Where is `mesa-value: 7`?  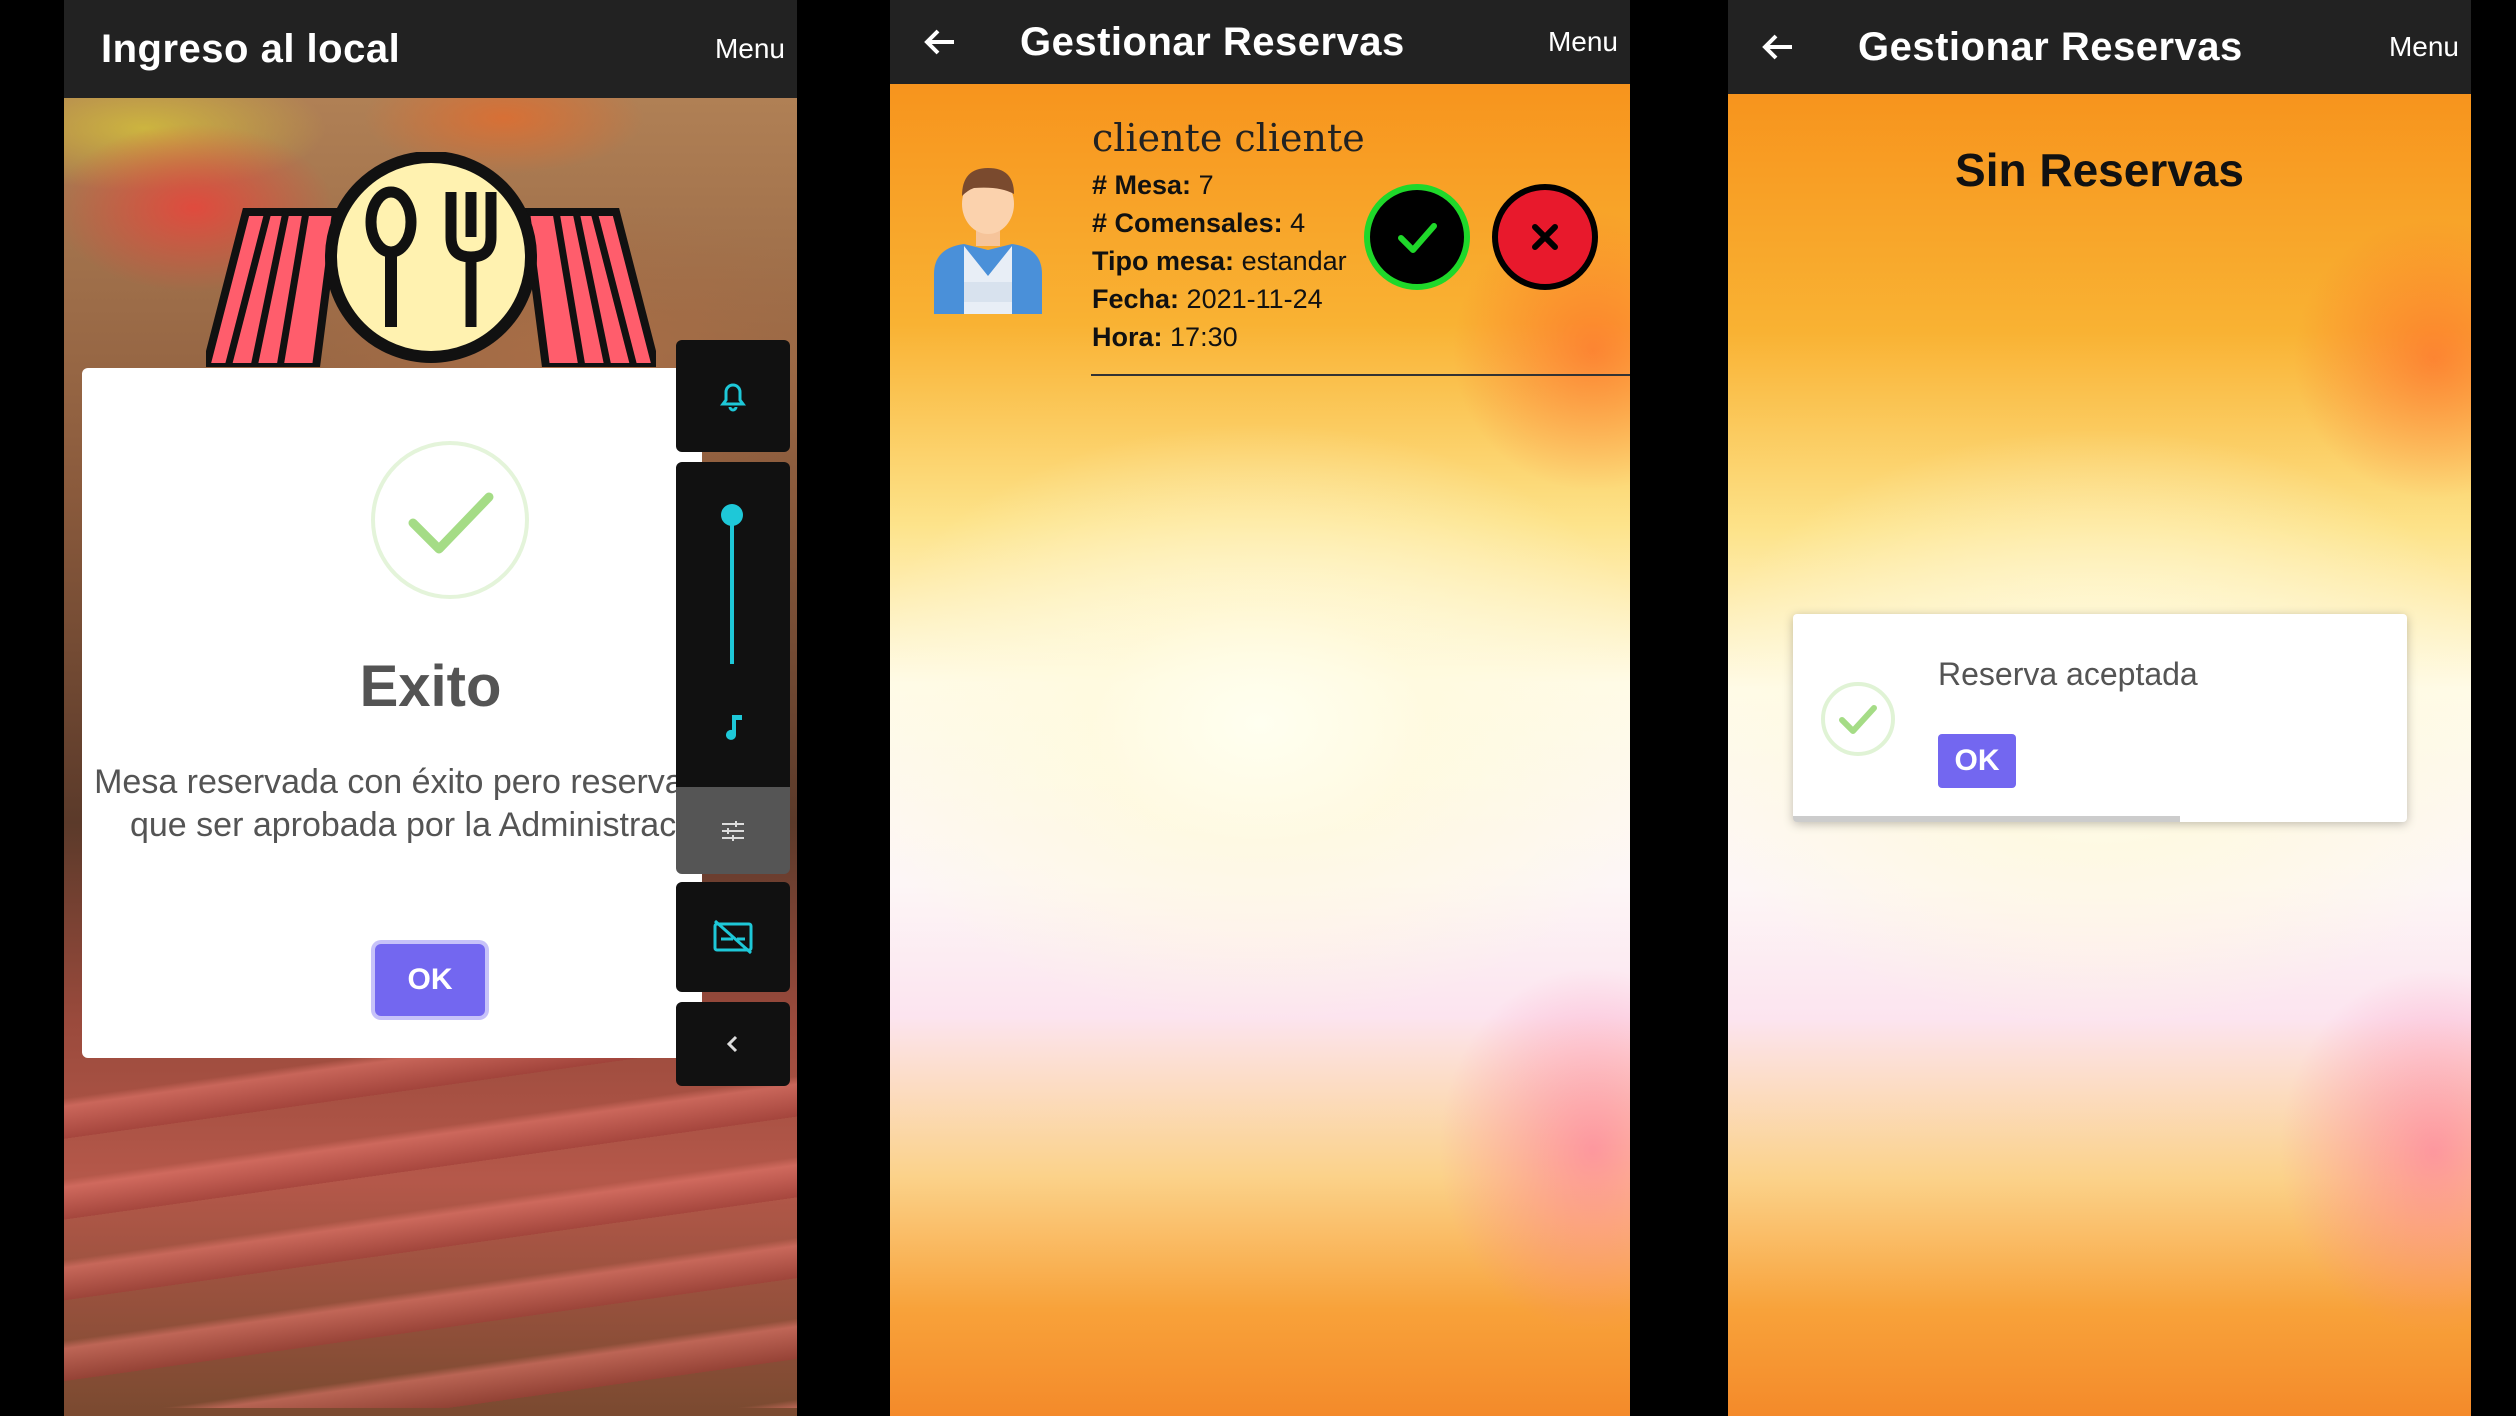
mesa-value: 7 is located at coordinates (1206, 185).